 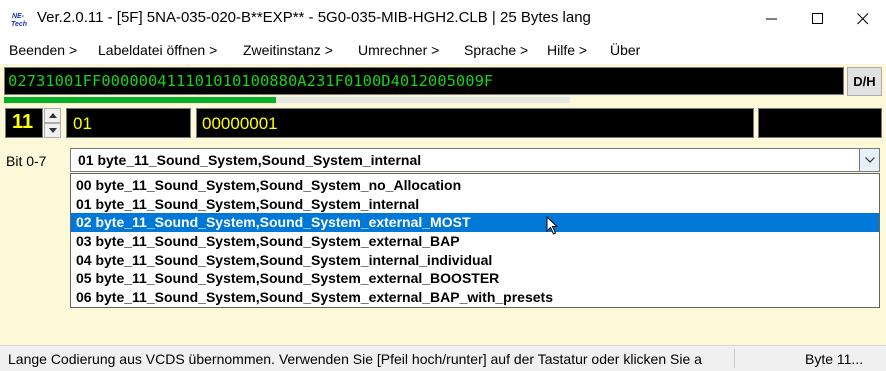 I want to click on mouse-pointer-icon, so click(x=552, y=225).